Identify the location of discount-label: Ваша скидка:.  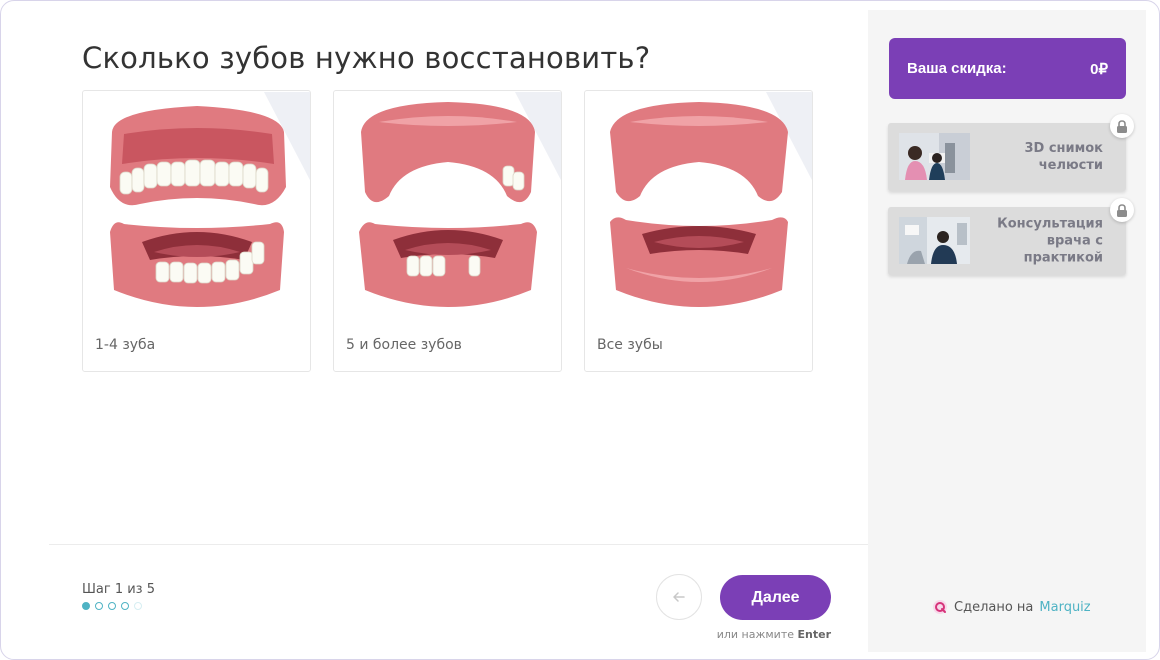
(957, 68).